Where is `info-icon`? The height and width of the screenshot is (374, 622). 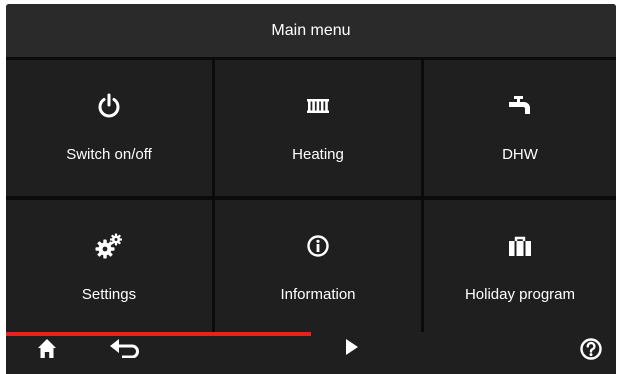
info-icon is located at coordinates (318, 246).